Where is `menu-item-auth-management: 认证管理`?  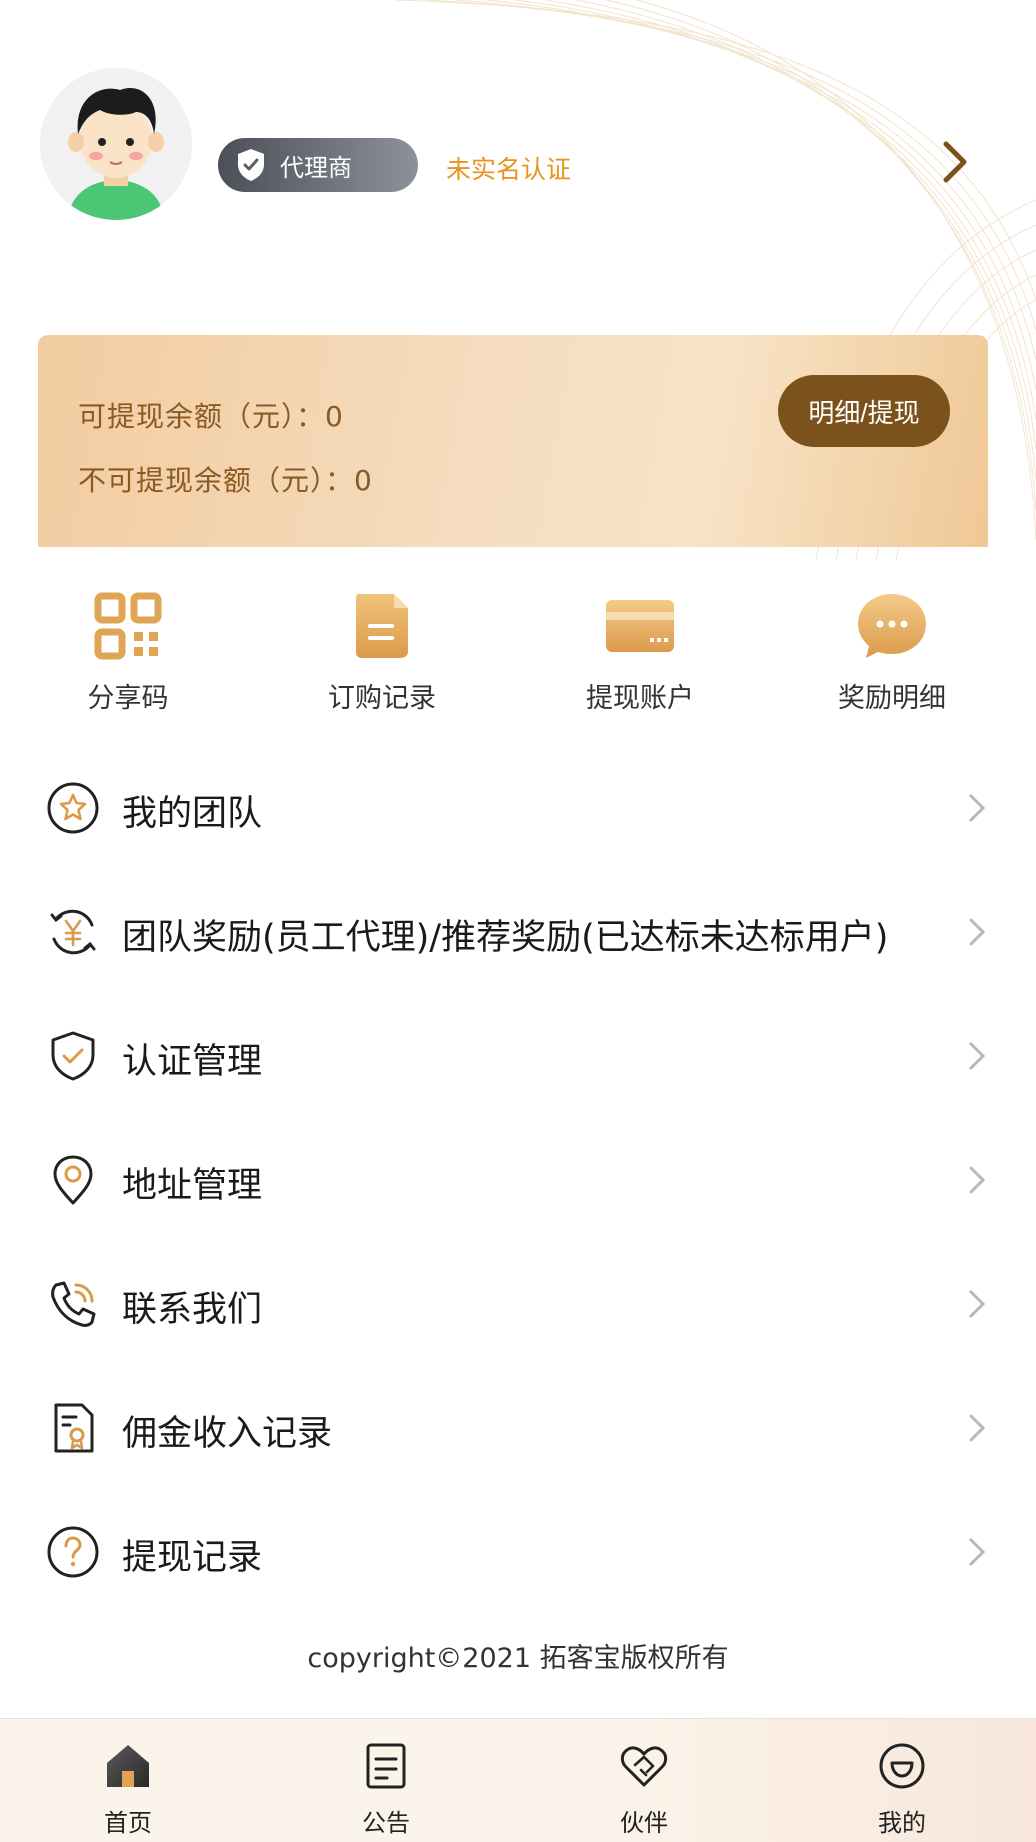 menu-item-auth-management: 认证管理 is located at coordinates (518, 1055).